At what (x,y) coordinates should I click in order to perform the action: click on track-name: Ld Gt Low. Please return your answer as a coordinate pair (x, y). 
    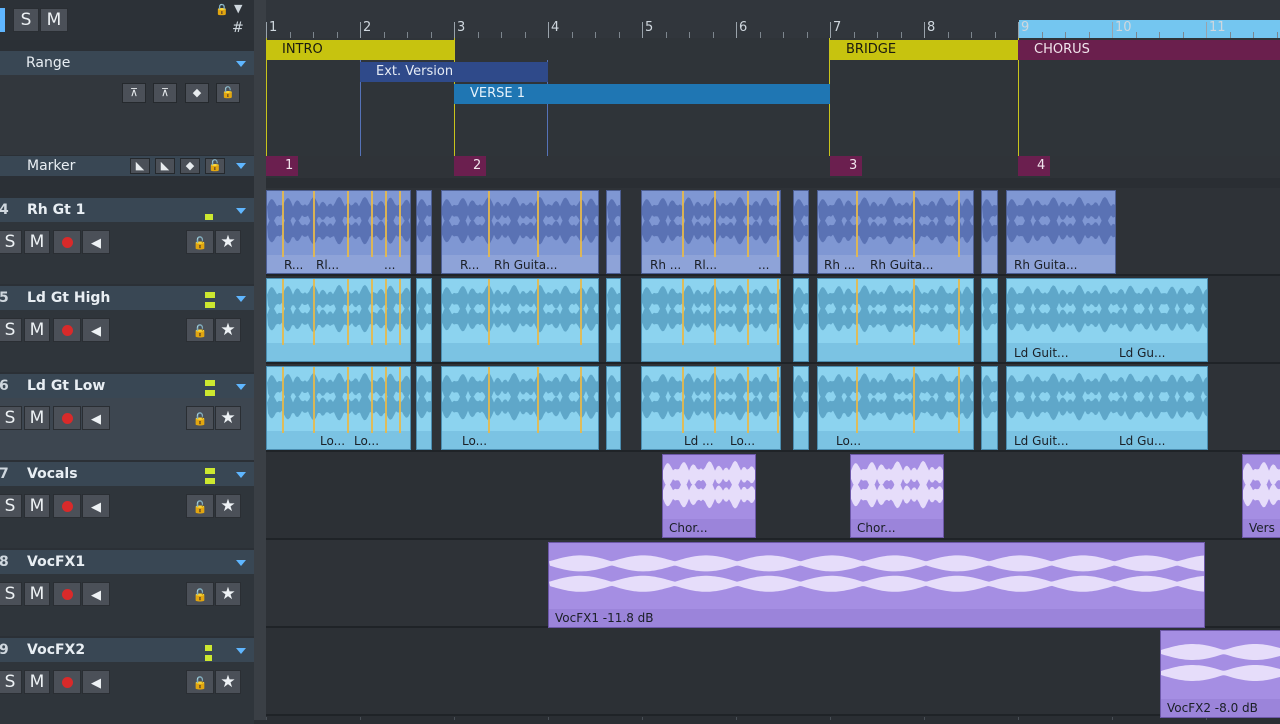
    Looking at the image, I should click on (66, 386).